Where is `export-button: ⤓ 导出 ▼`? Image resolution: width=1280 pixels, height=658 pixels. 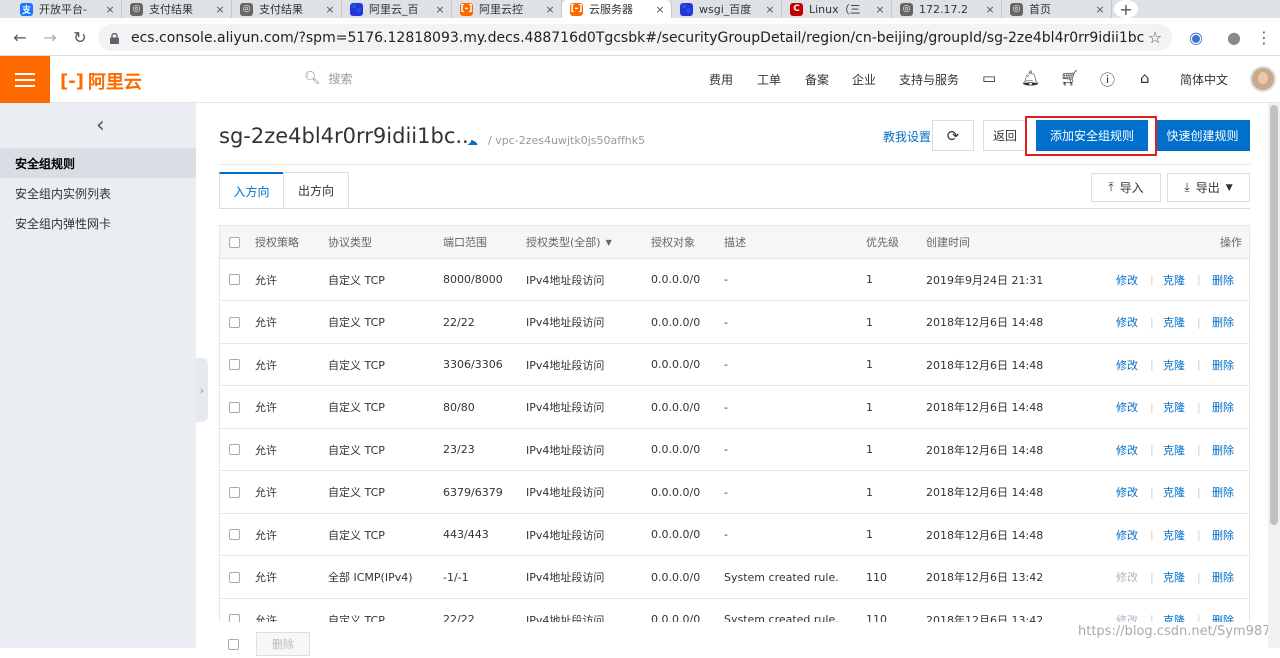
export-button: ⤓ 导出 ▼ is located at coordinates (1208, 187).